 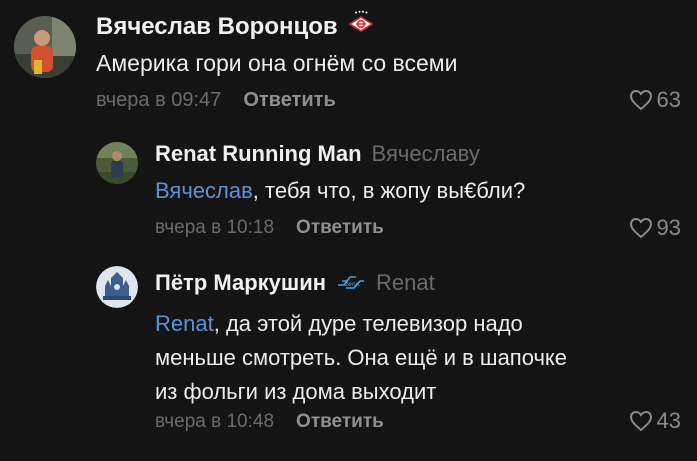 I want to click on like-button: 43, so click(x=655, y=421).